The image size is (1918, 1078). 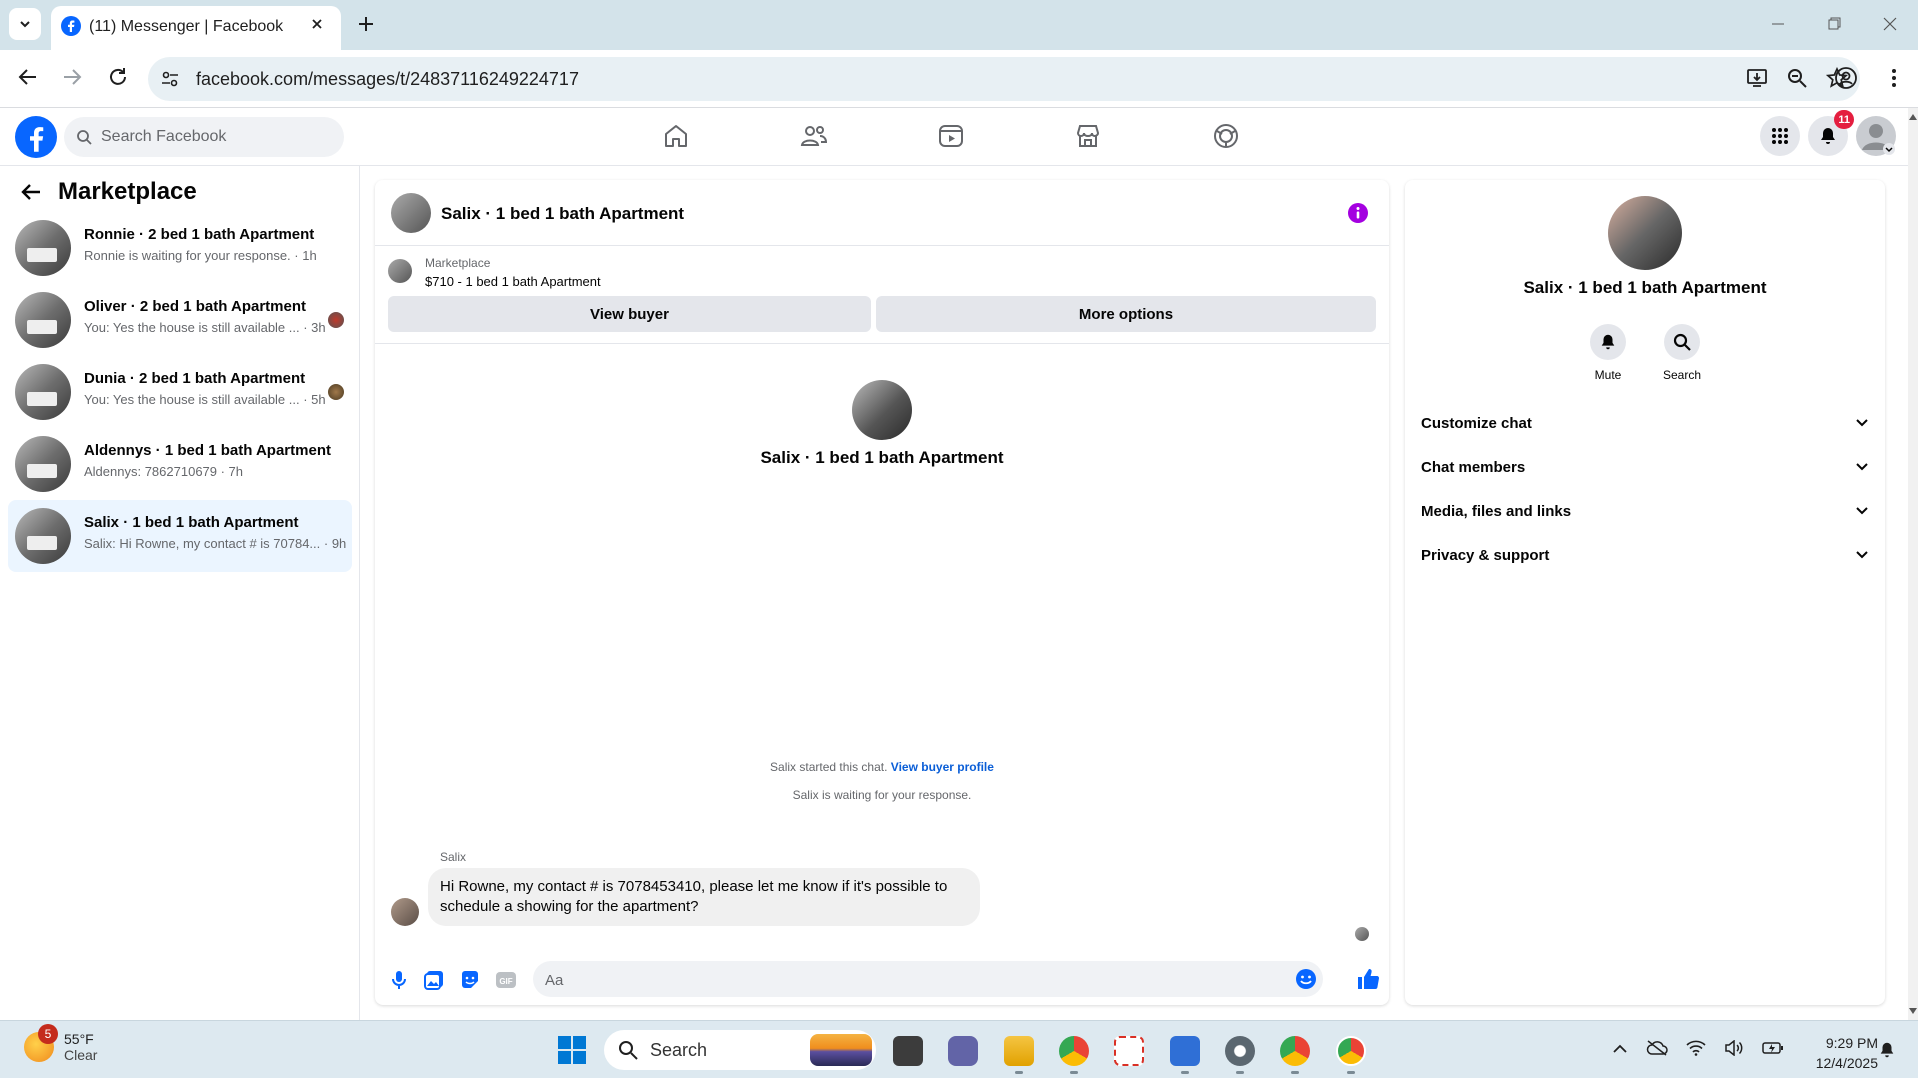 I want to click on facebook-header: Search Facebook 11, so click(x=954, y=137).